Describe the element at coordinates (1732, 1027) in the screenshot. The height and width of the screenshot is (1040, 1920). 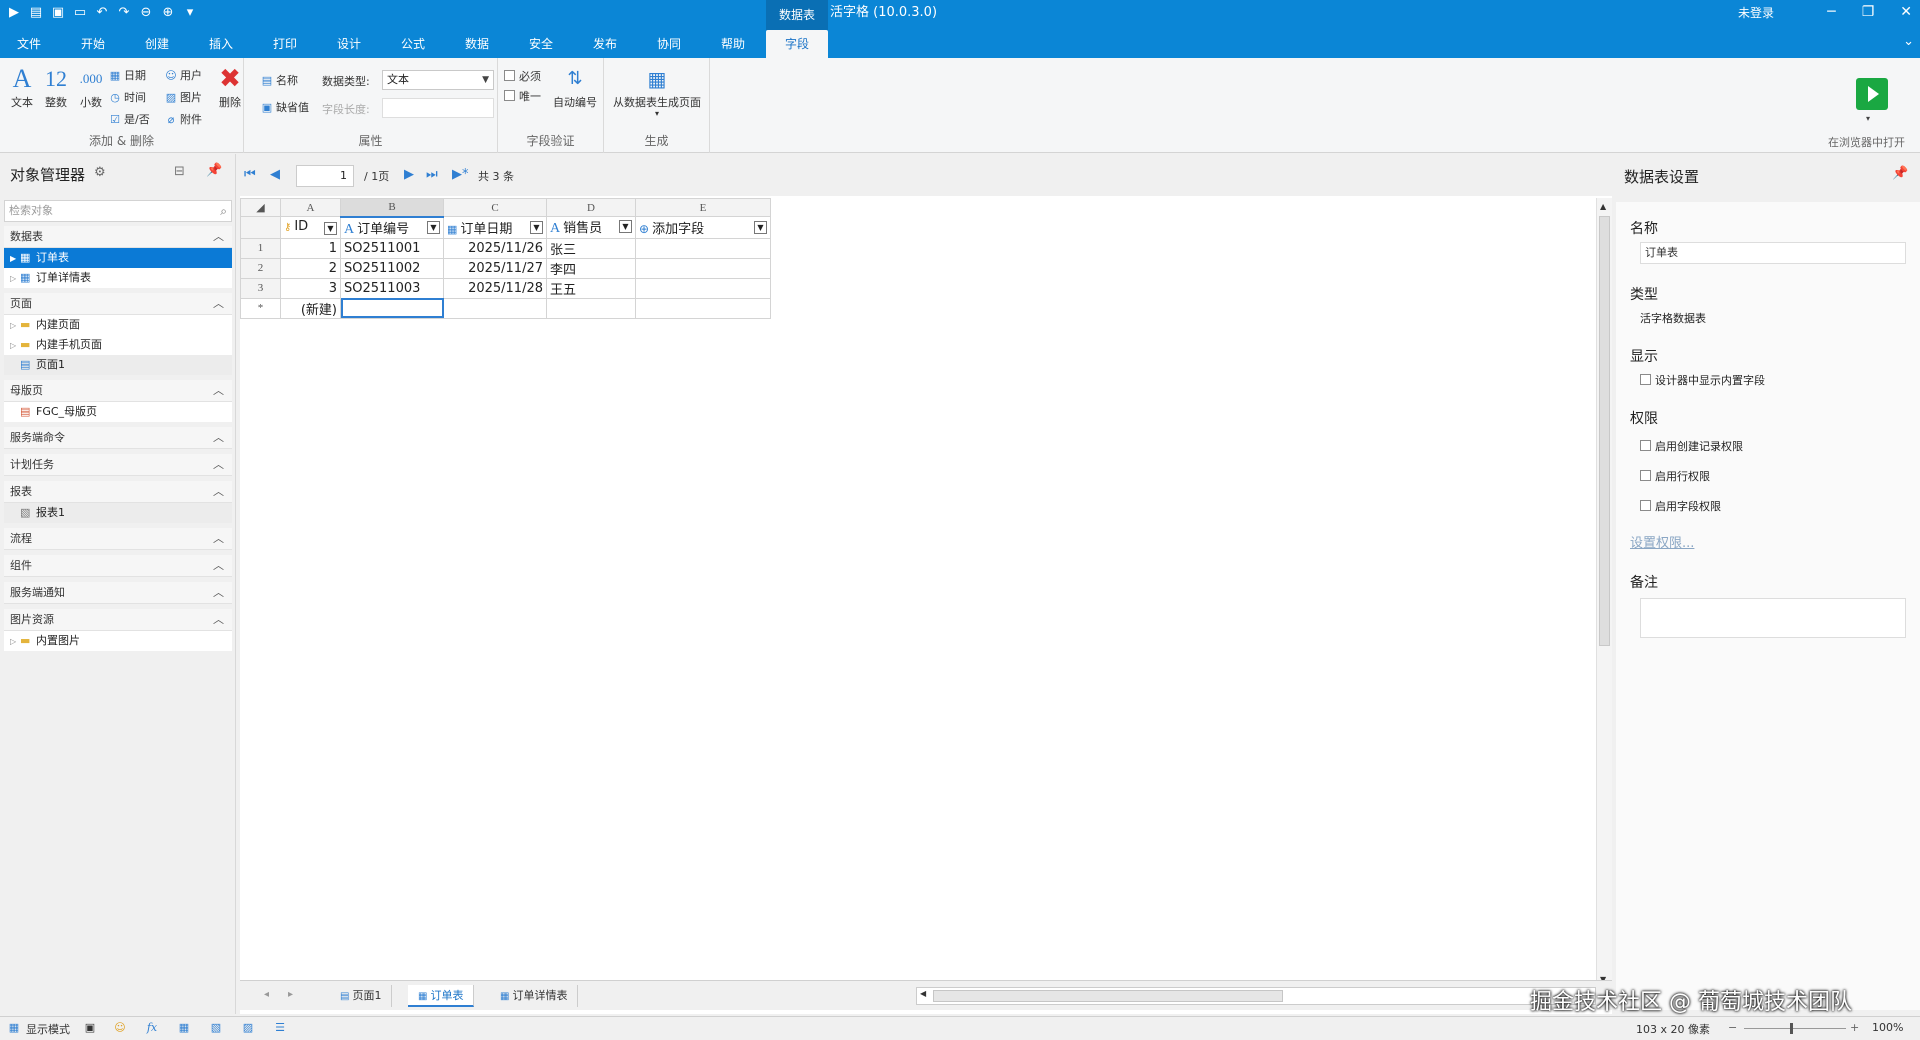
I see `zoom-out-icon: −` at that location.